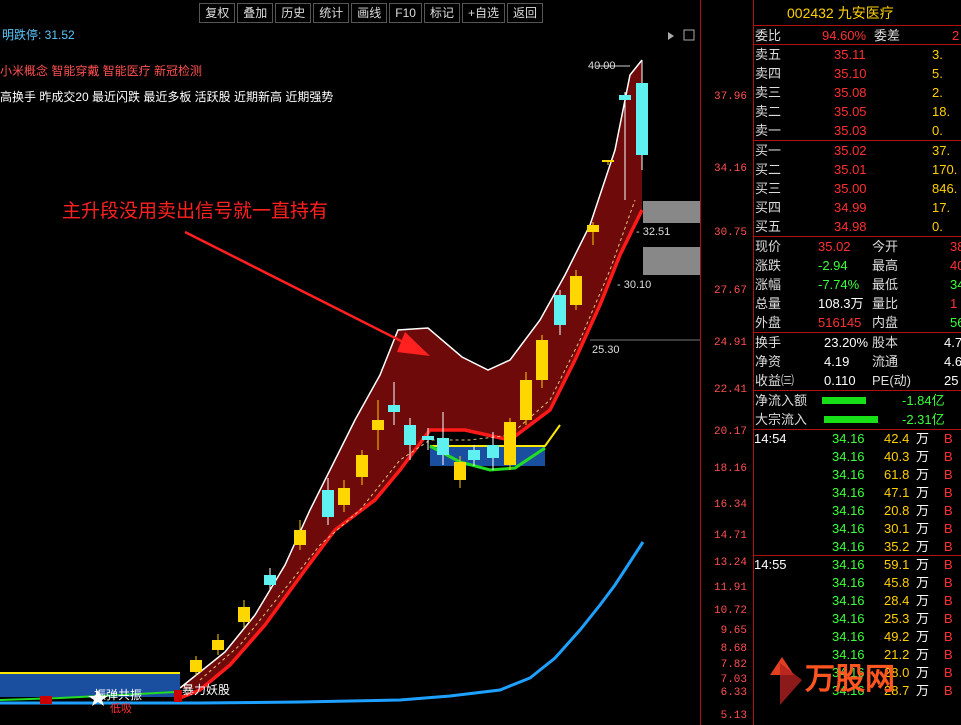  Describe the element at coordinates (768, 92) in the screenshot. I see `book-label: 卖三` at that location.